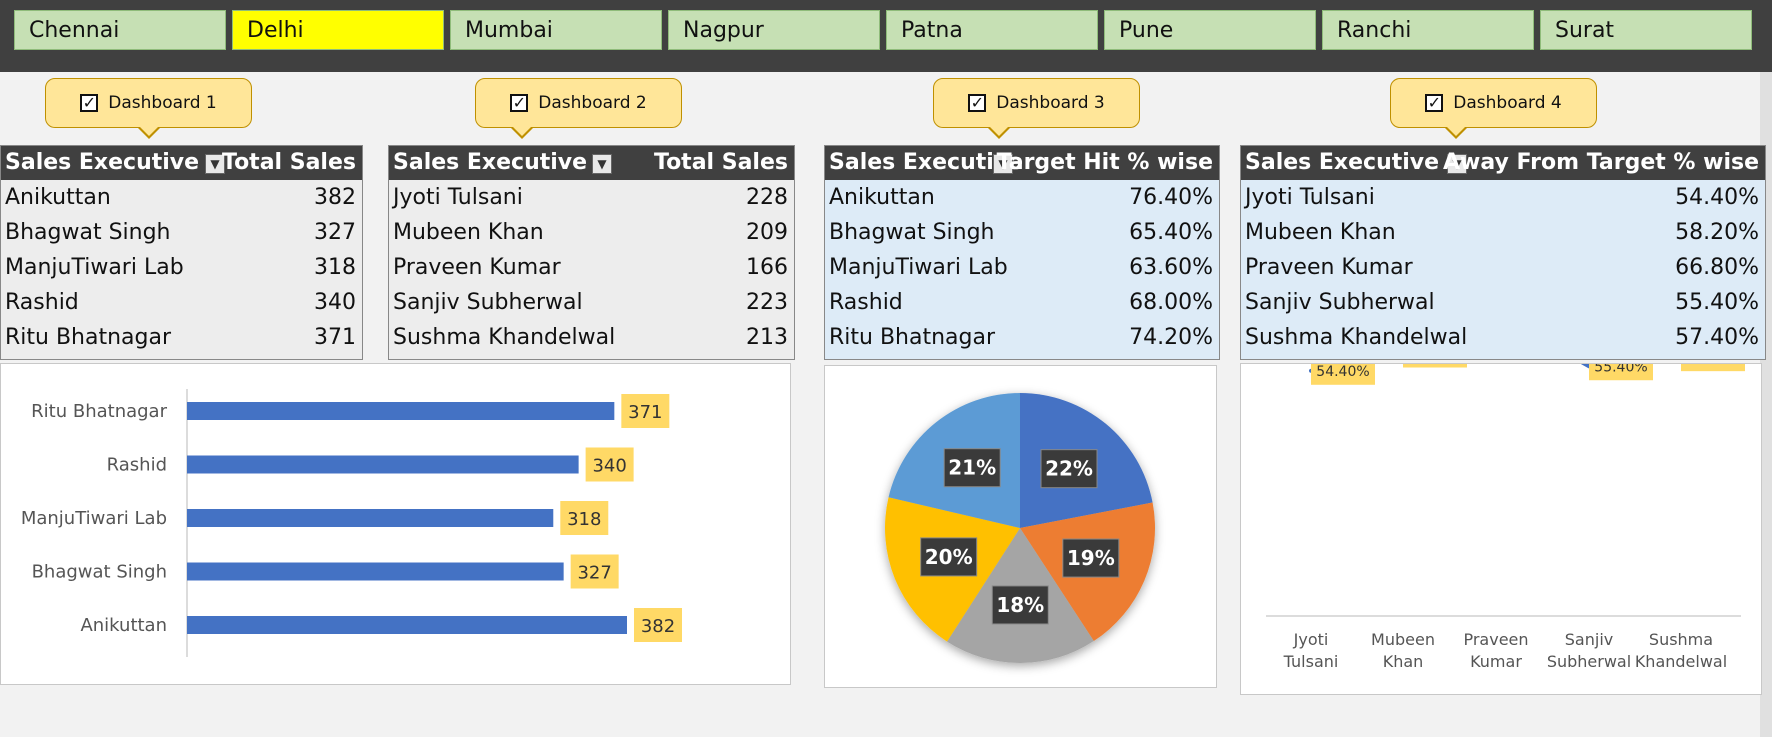 The width and height of the screenshot is (1772, 737). Describe the element at coordinates (658, 626) in the screenshot. I see `bar-data-label: 382` at that location.